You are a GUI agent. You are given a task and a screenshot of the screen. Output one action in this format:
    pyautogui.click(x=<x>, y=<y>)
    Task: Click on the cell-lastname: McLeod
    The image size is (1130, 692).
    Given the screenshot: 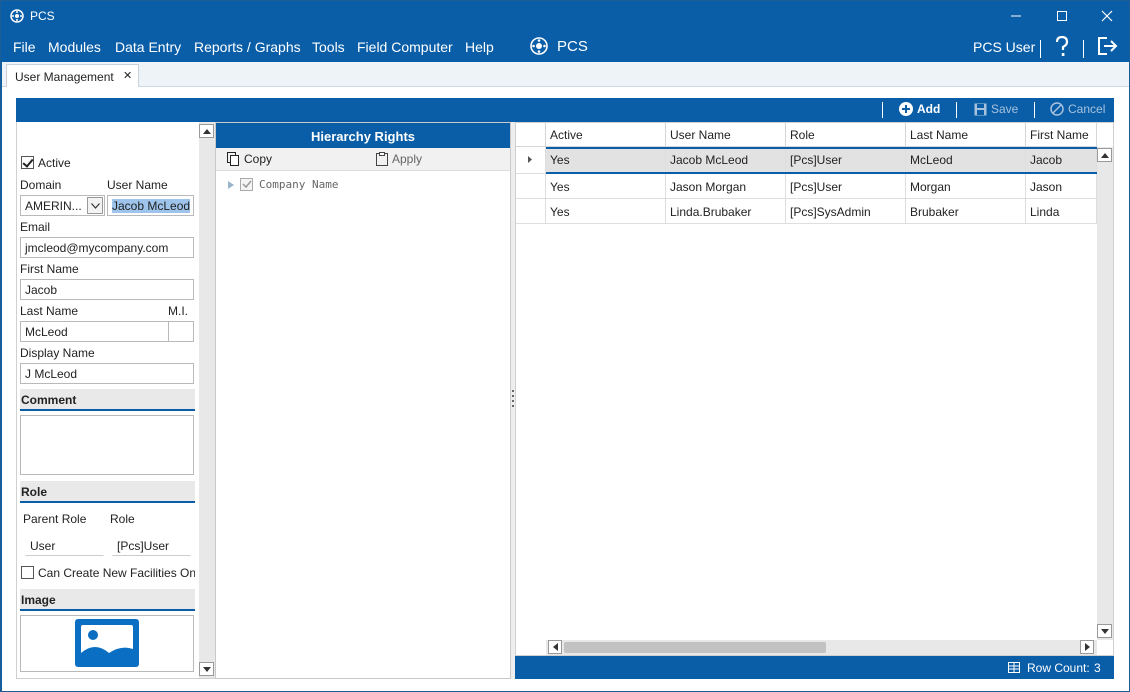 What is the action you would take?
    pyautogui.click(x=966, y=160)
    